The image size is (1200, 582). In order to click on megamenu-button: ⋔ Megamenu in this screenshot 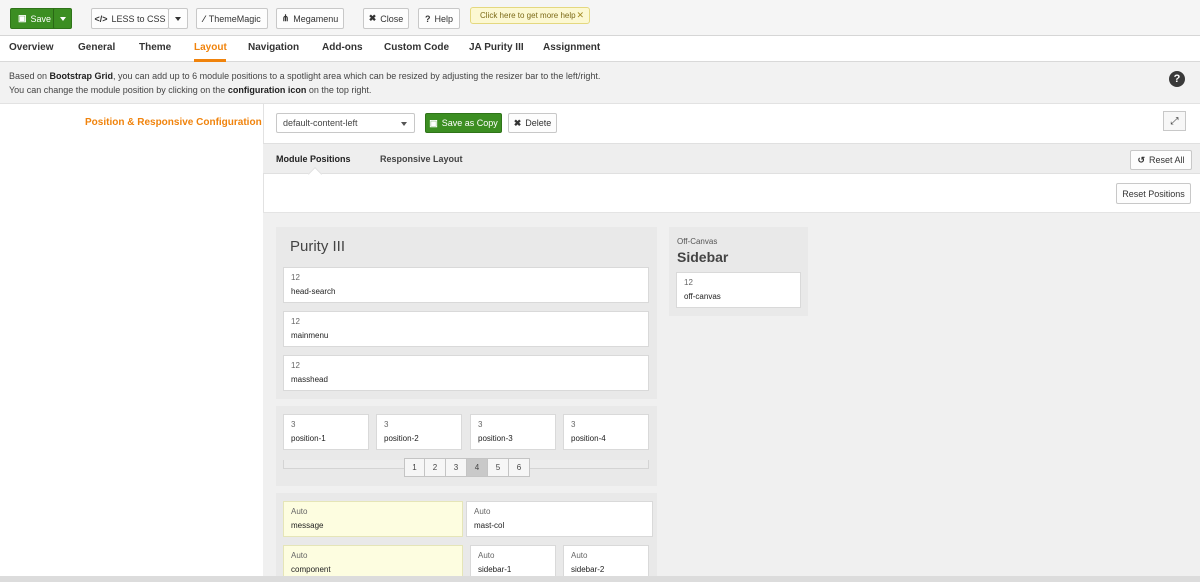, I will do `click(310, 18)`.